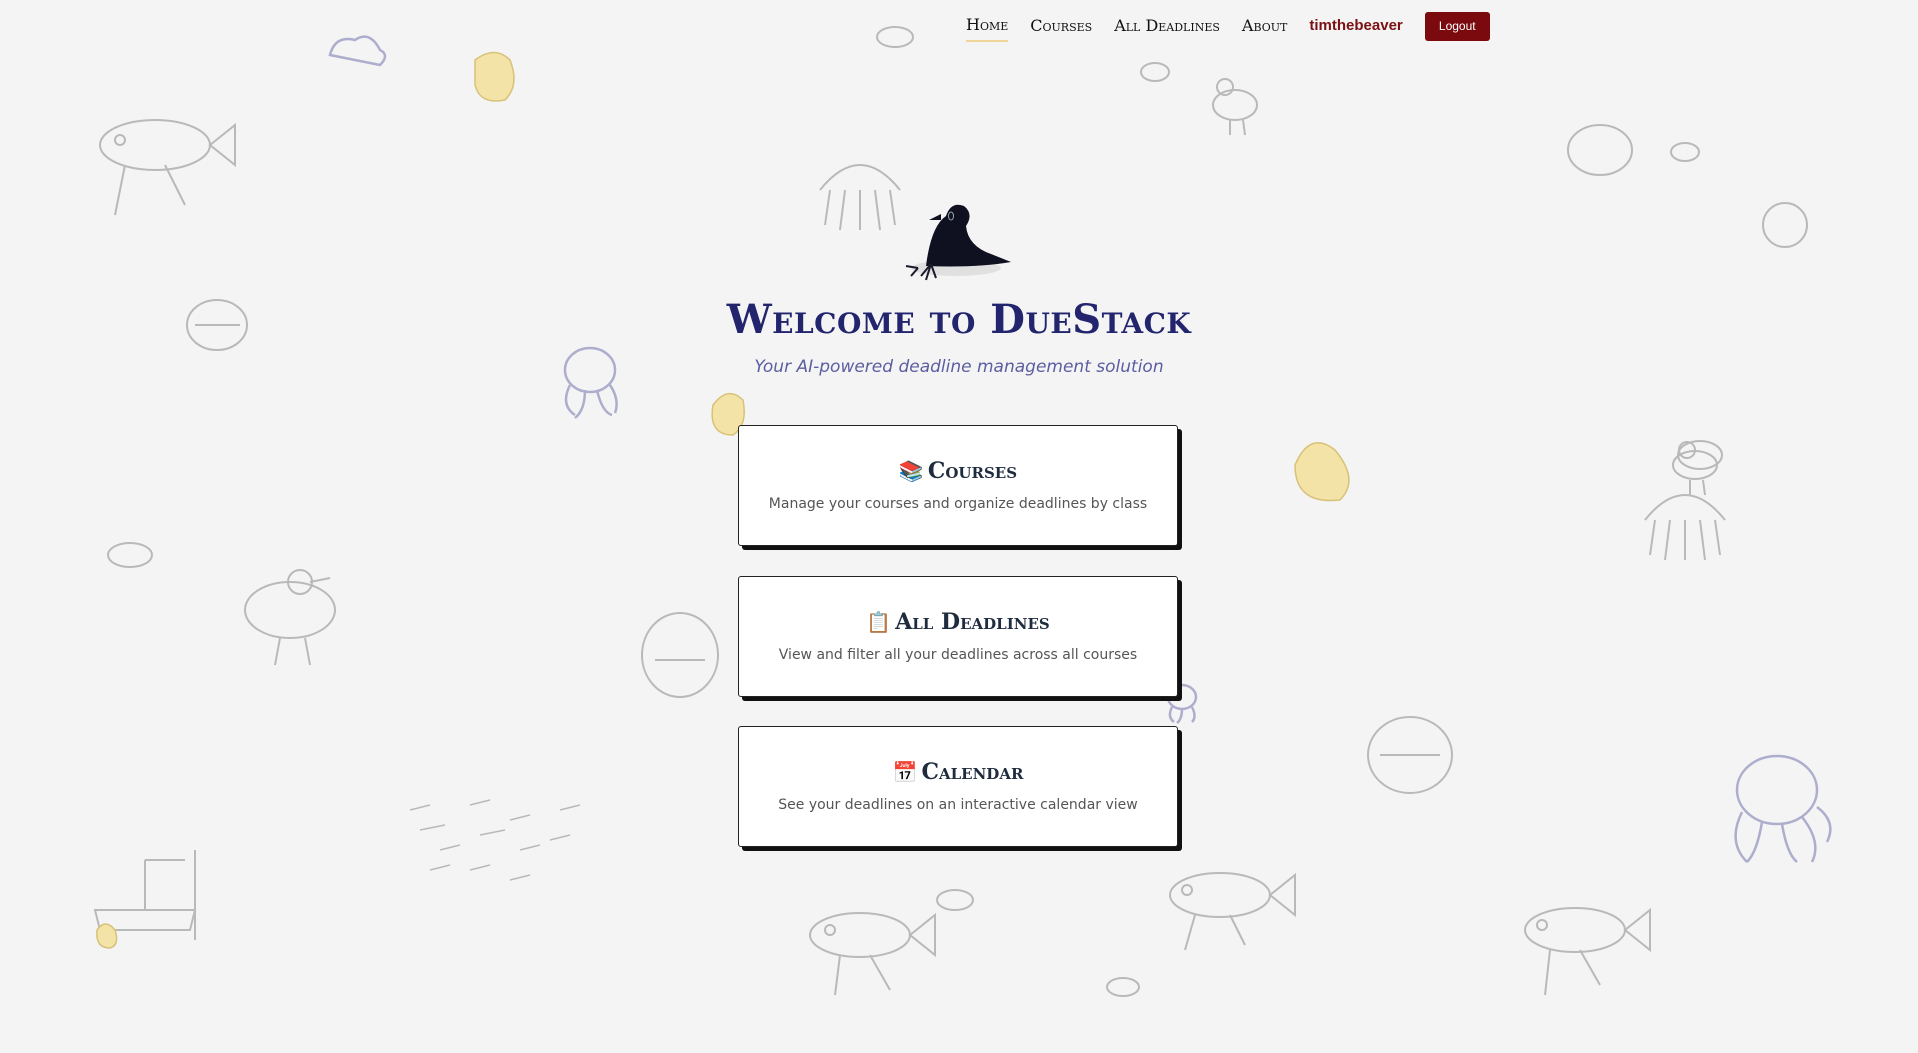  I want to click on card-title: 📅 Calendar, so click(958, 772).